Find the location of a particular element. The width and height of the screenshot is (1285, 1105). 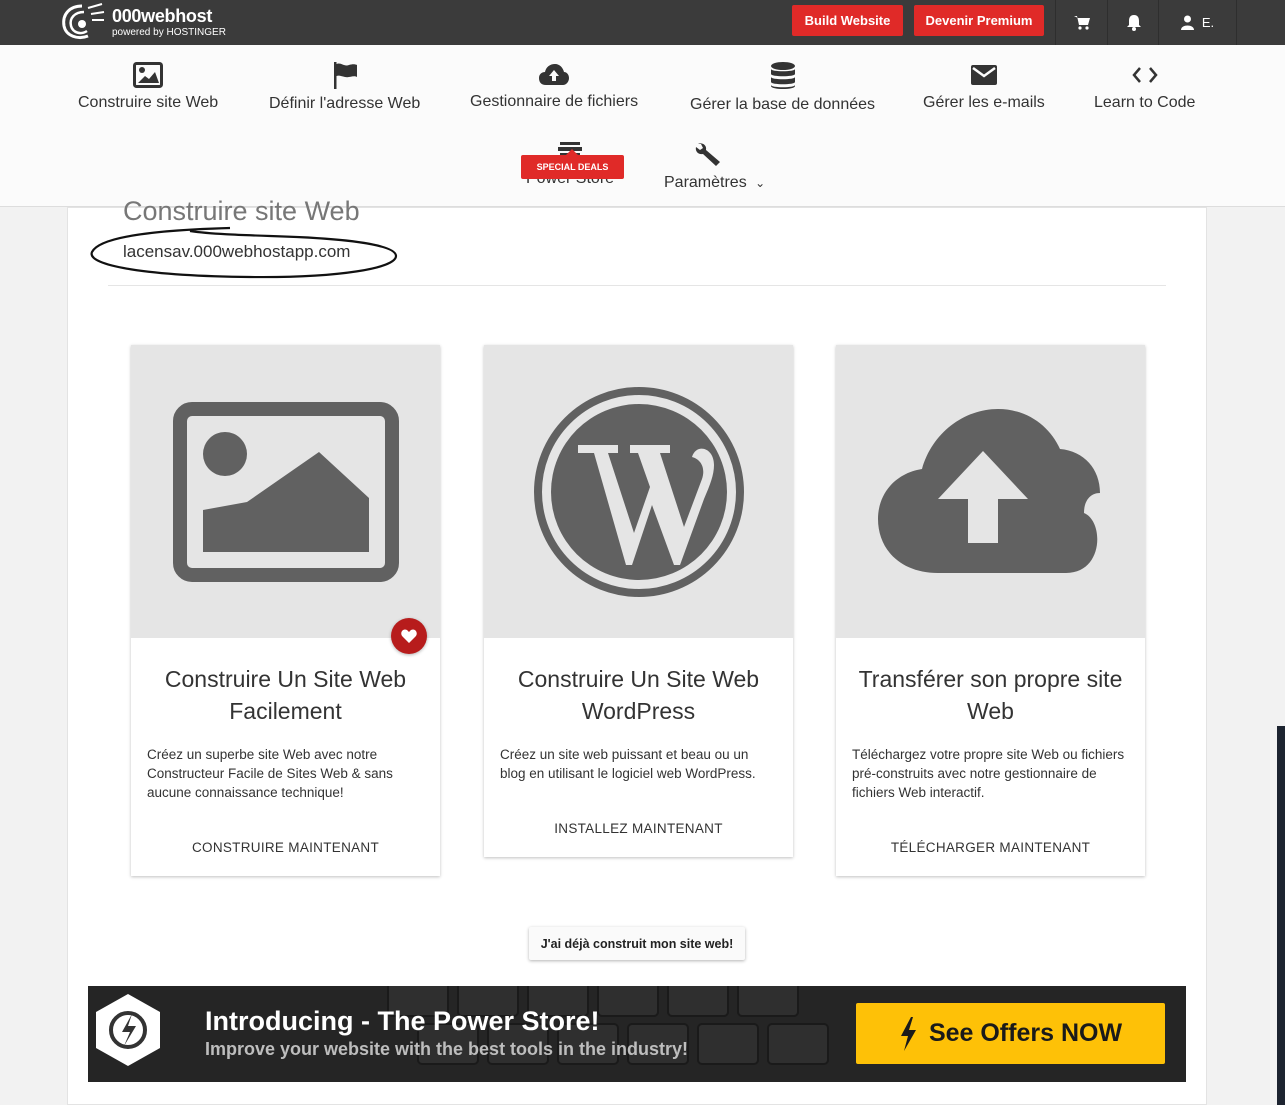

database-icon is located at coordinates (782, 75).